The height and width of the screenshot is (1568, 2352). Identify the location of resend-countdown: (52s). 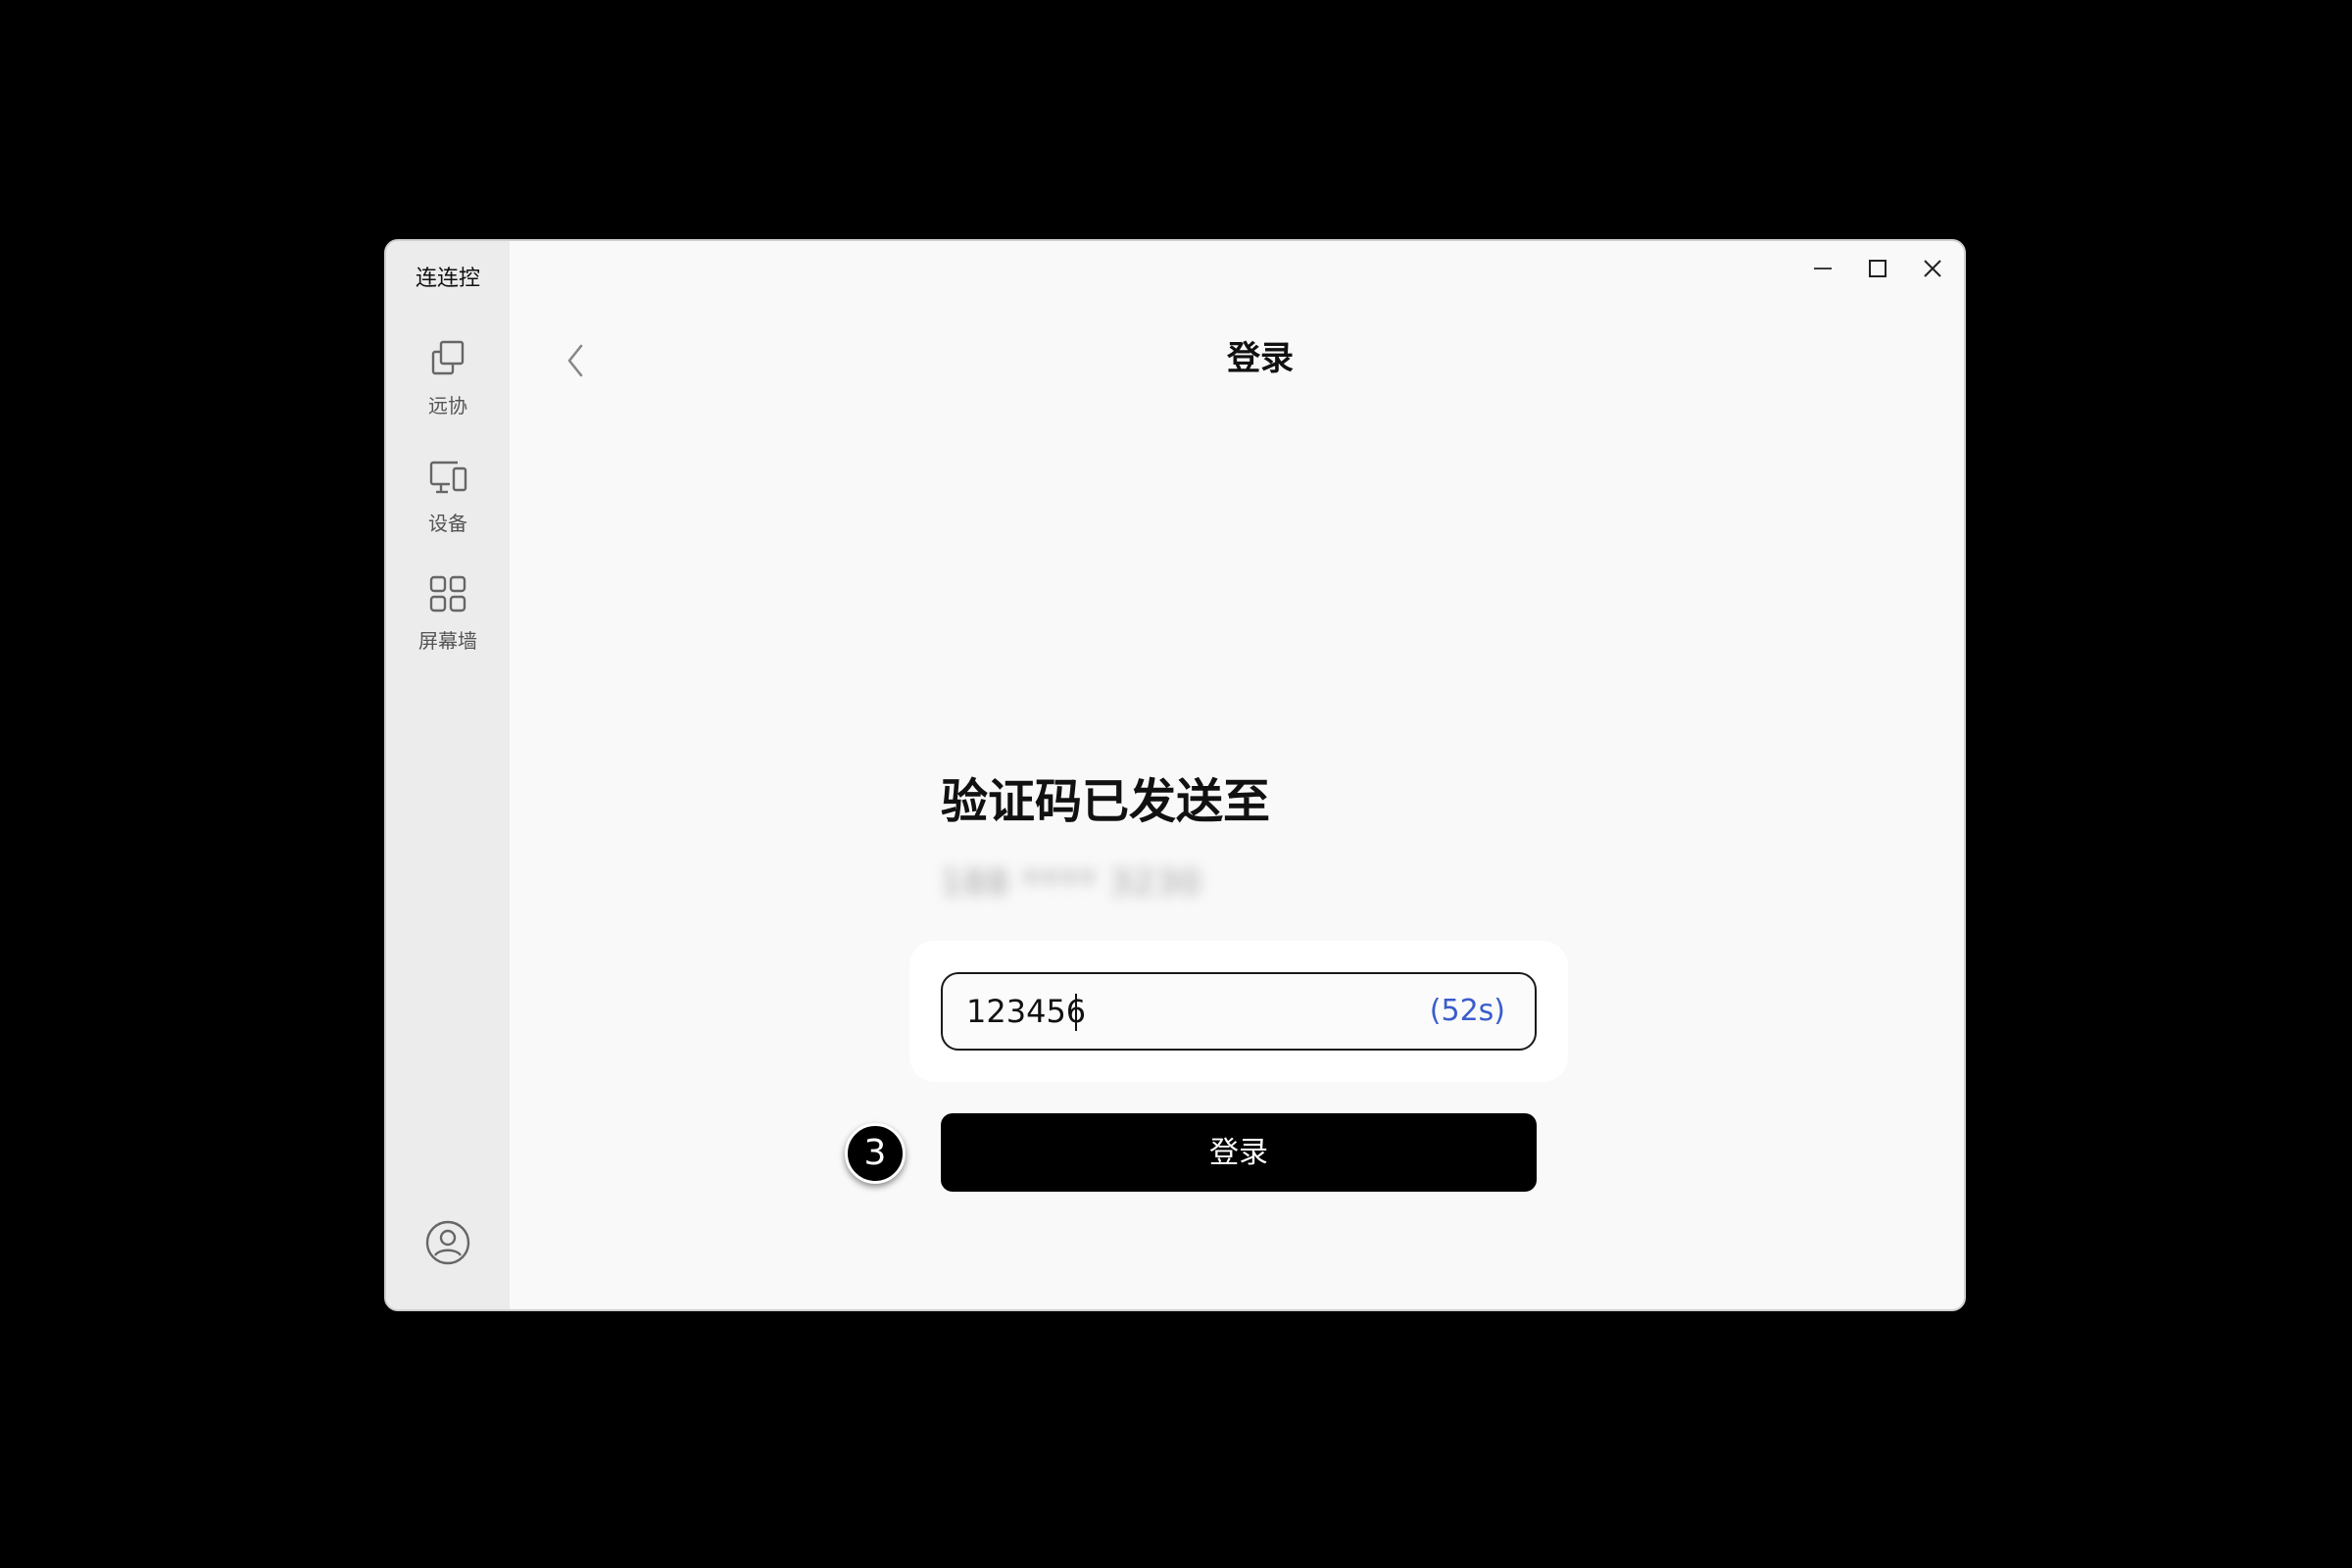
(1467, 1011).